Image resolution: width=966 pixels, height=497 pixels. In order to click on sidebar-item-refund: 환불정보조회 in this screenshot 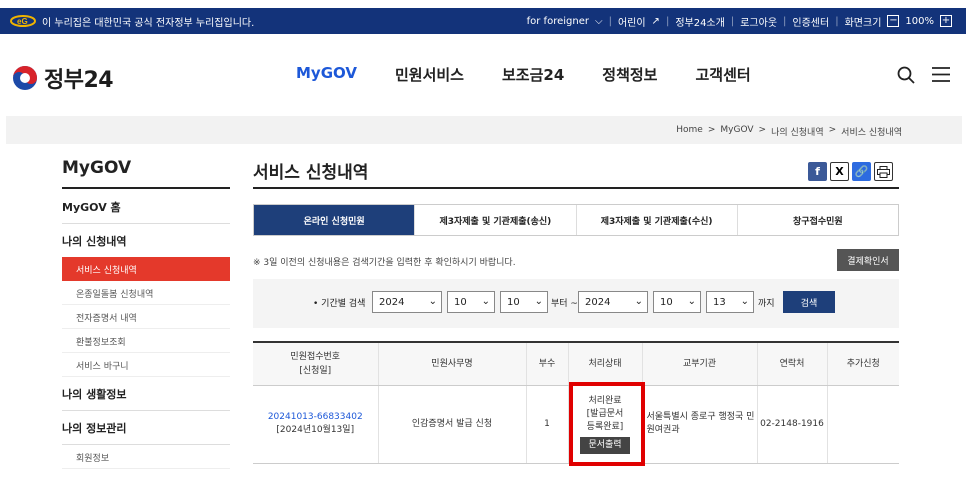, I will do `click(146, 341)`.